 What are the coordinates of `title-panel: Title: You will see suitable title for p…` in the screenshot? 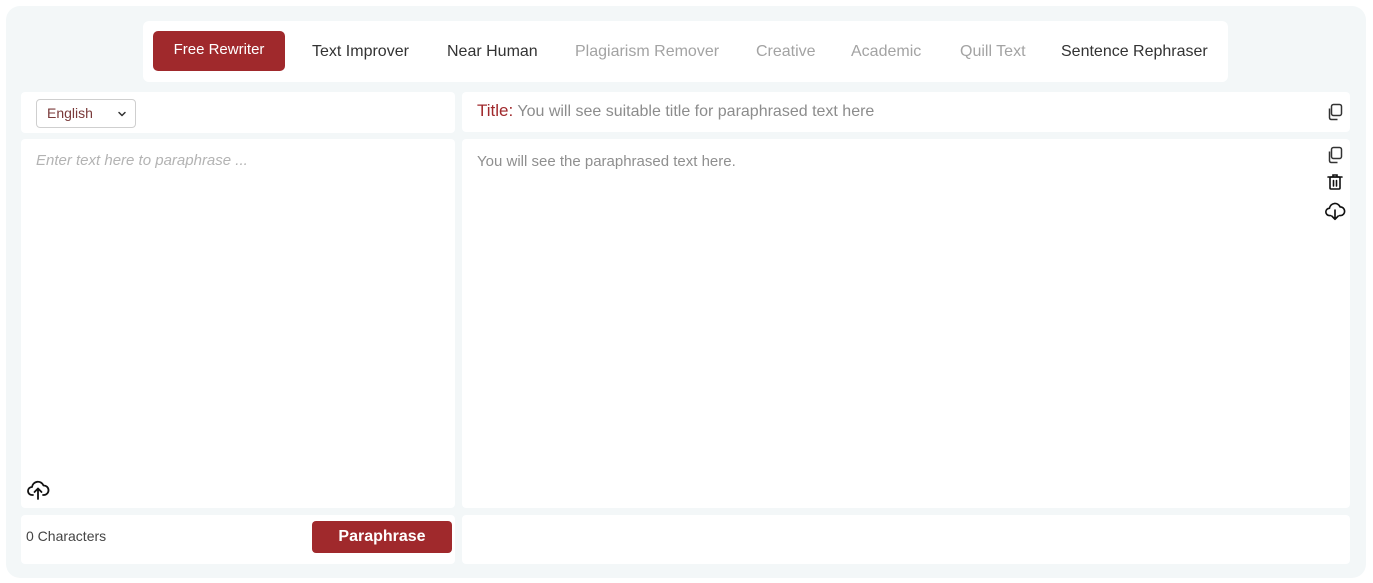 It's located at (906, 112).